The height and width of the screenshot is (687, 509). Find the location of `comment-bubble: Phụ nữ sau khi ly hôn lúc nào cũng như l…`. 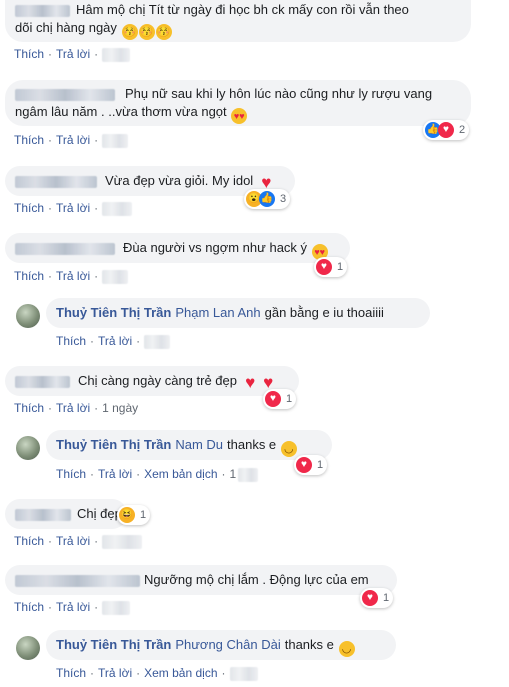

comment-bubble: Phụ nữ sau khi ly hôn lúc nào cũng như l… is located at coordinates (238, 103).